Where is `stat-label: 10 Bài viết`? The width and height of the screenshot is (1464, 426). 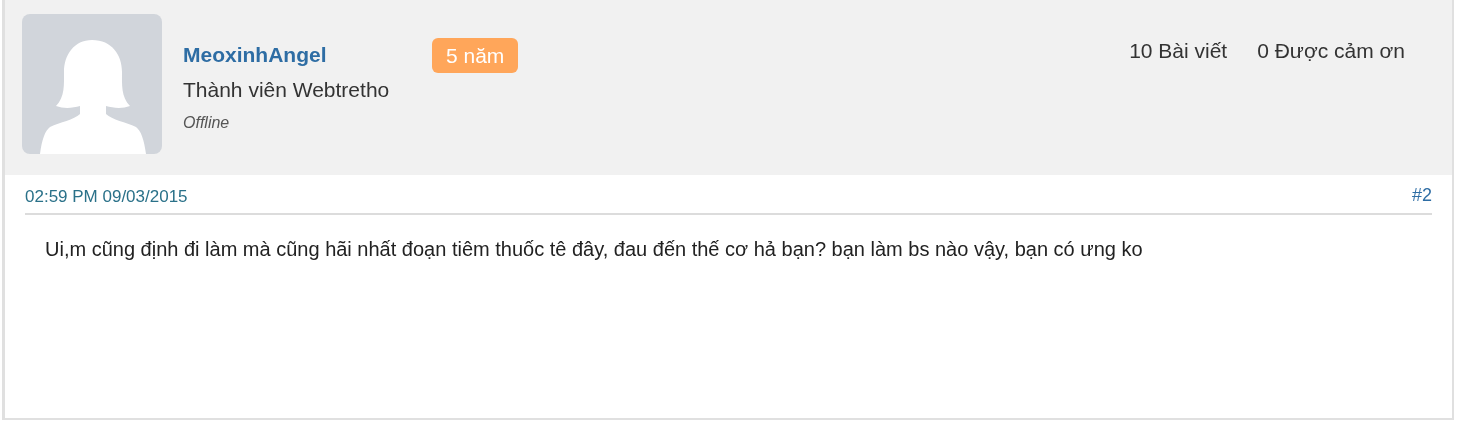
stat-label: 10 Bài viết is located at coordinates (1178, 51).